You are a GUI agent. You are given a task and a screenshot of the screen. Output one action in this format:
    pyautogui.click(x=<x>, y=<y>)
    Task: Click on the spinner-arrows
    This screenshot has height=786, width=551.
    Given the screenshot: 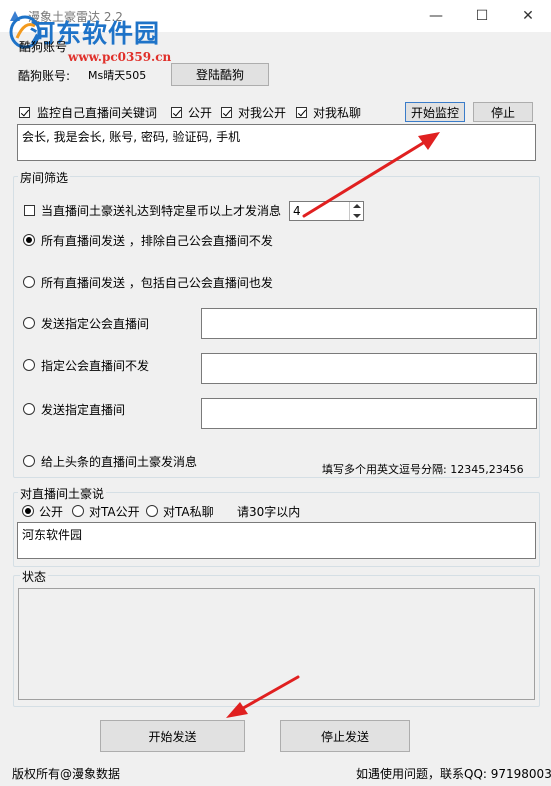 What is the action you would take?
    pyautogui.click(x=356, y=211)
    